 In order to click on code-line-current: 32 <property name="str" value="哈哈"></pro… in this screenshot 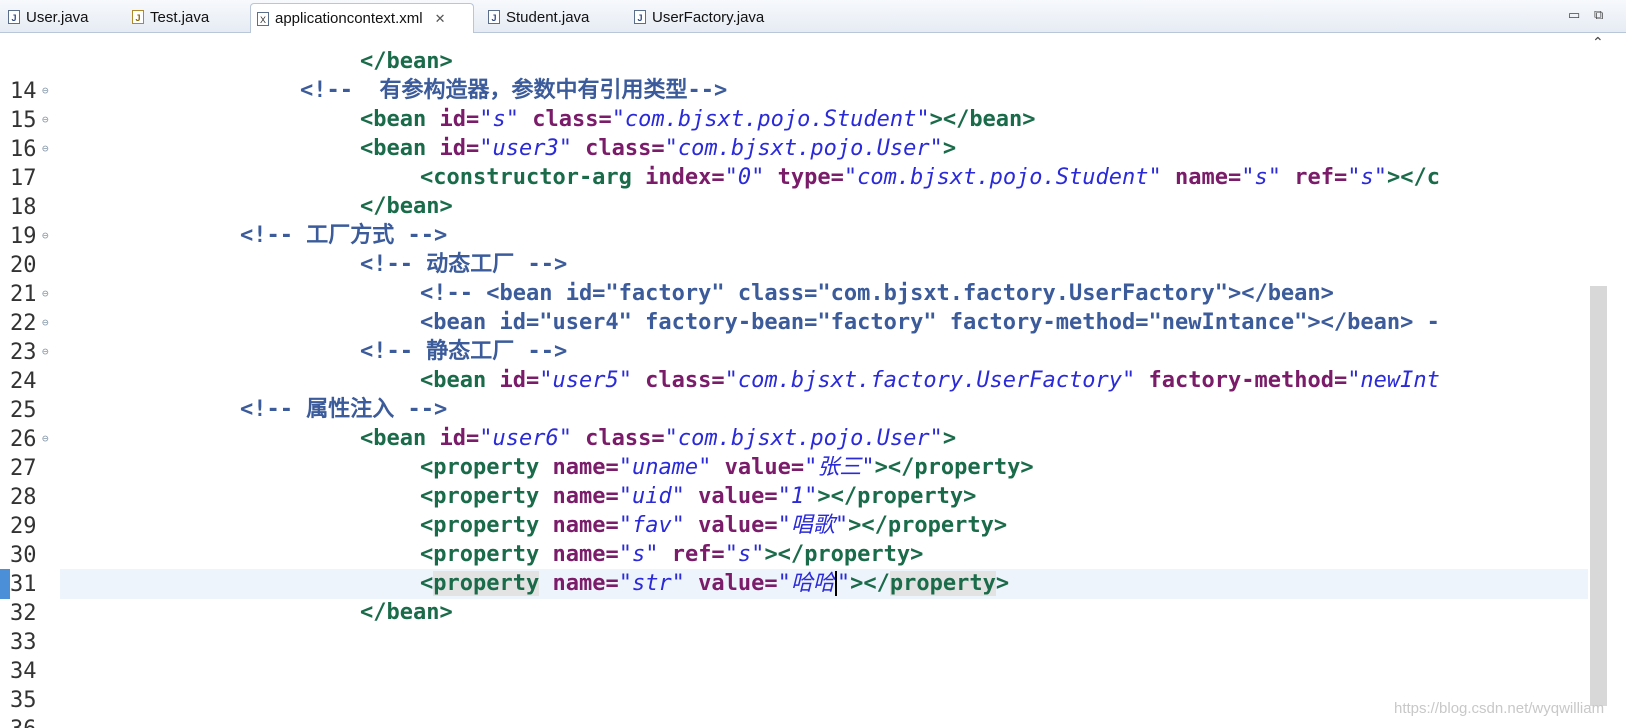, I will do `click(794, 597)`.